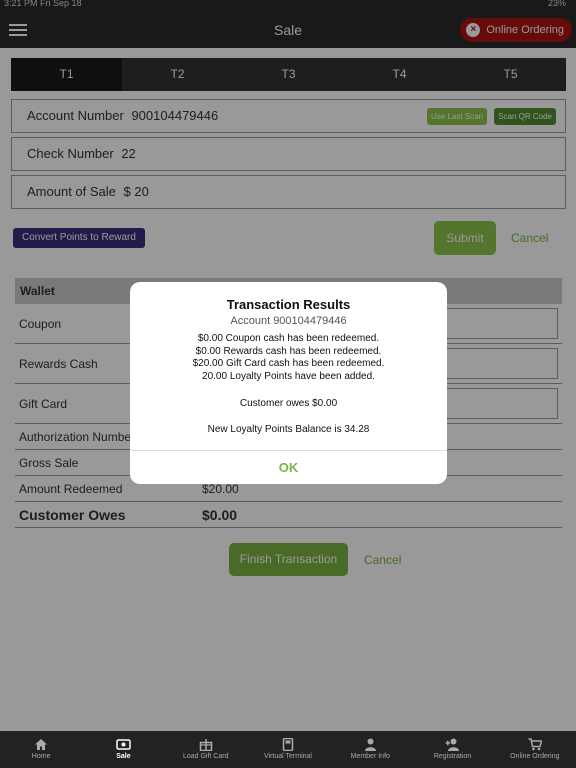 The width and height of the screenshot is (576, 768). Describe the element at coordinates (288, 321) in the screenshot. I see `dialog-account: Account 900104479446` at that location.